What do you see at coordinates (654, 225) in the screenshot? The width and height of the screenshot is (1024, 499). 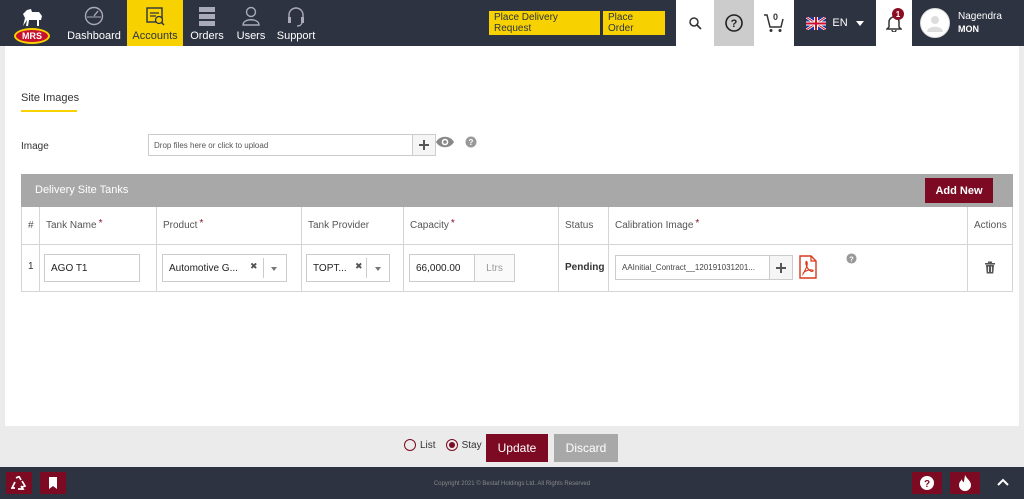 I see `calibration-image-header-label: Calibration Image` at bounding box center [654, 225].